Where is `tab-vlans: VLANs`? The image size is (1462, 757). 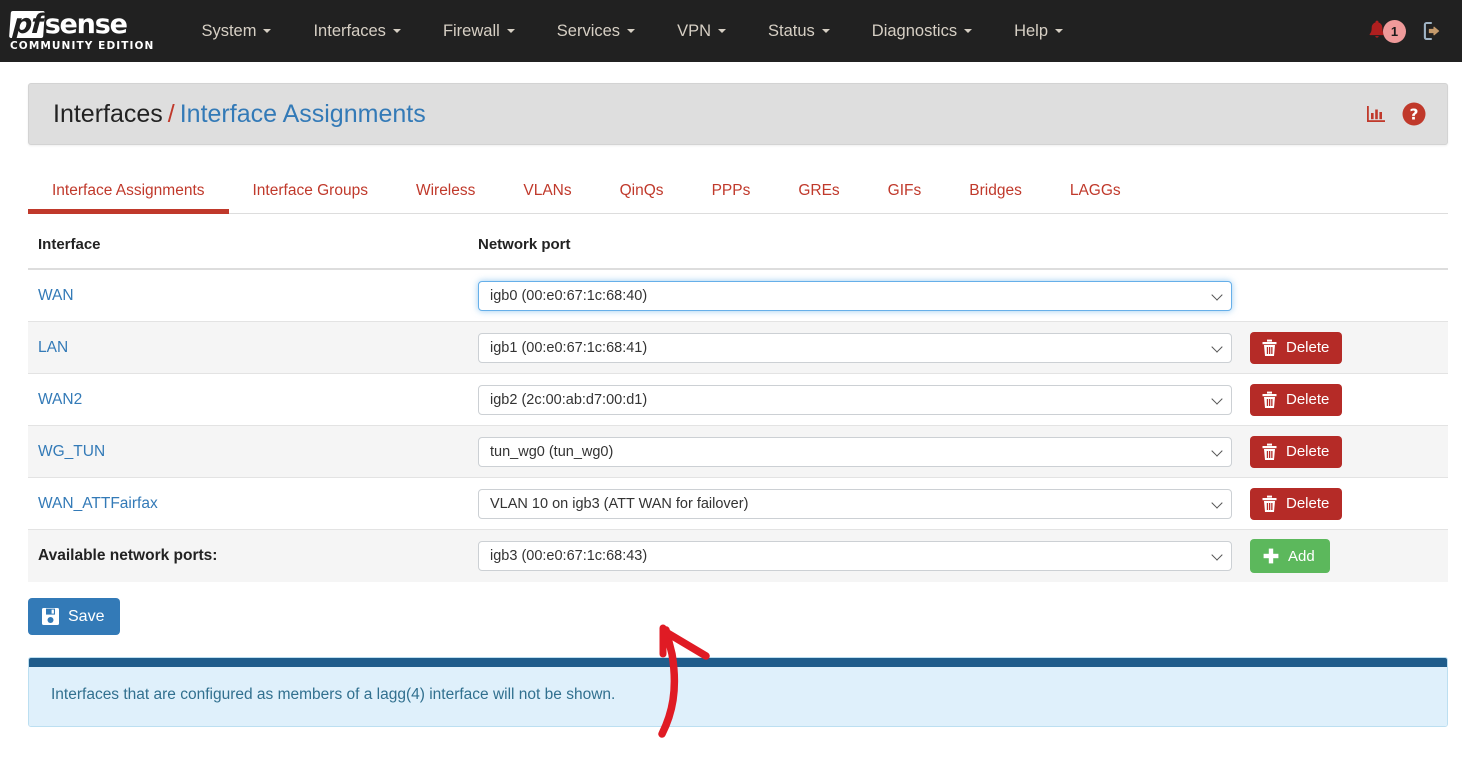
tab-vlans: VLANs is located at coordinates (547, 197).